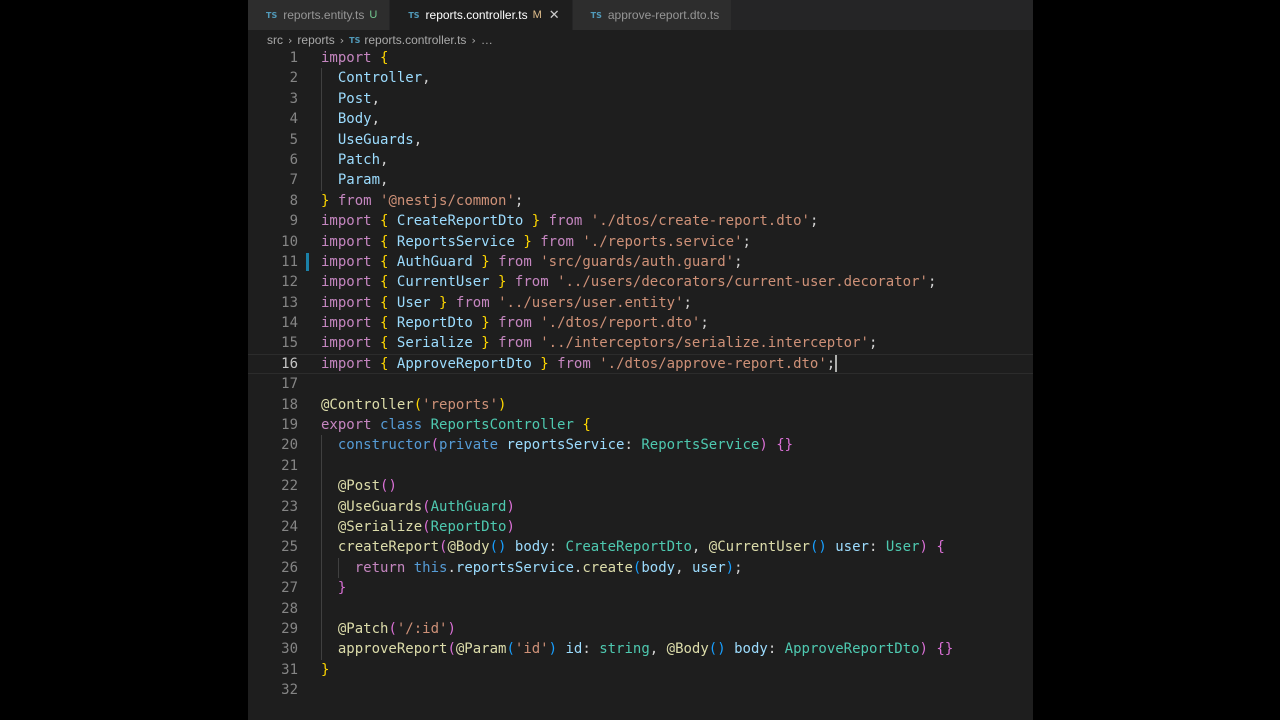  I want to click on code-token: (, so click(426, 506).